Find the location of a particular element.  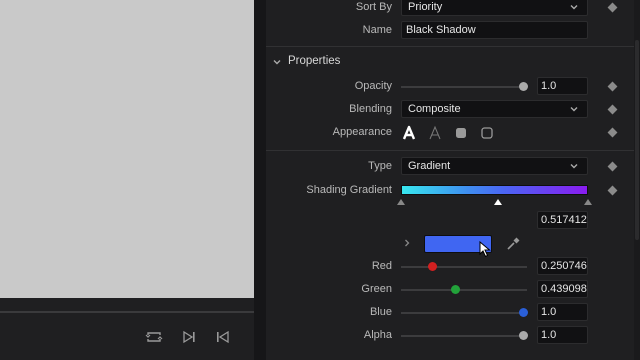

type-row: Type Gradient is located at coordinates (453, 167).